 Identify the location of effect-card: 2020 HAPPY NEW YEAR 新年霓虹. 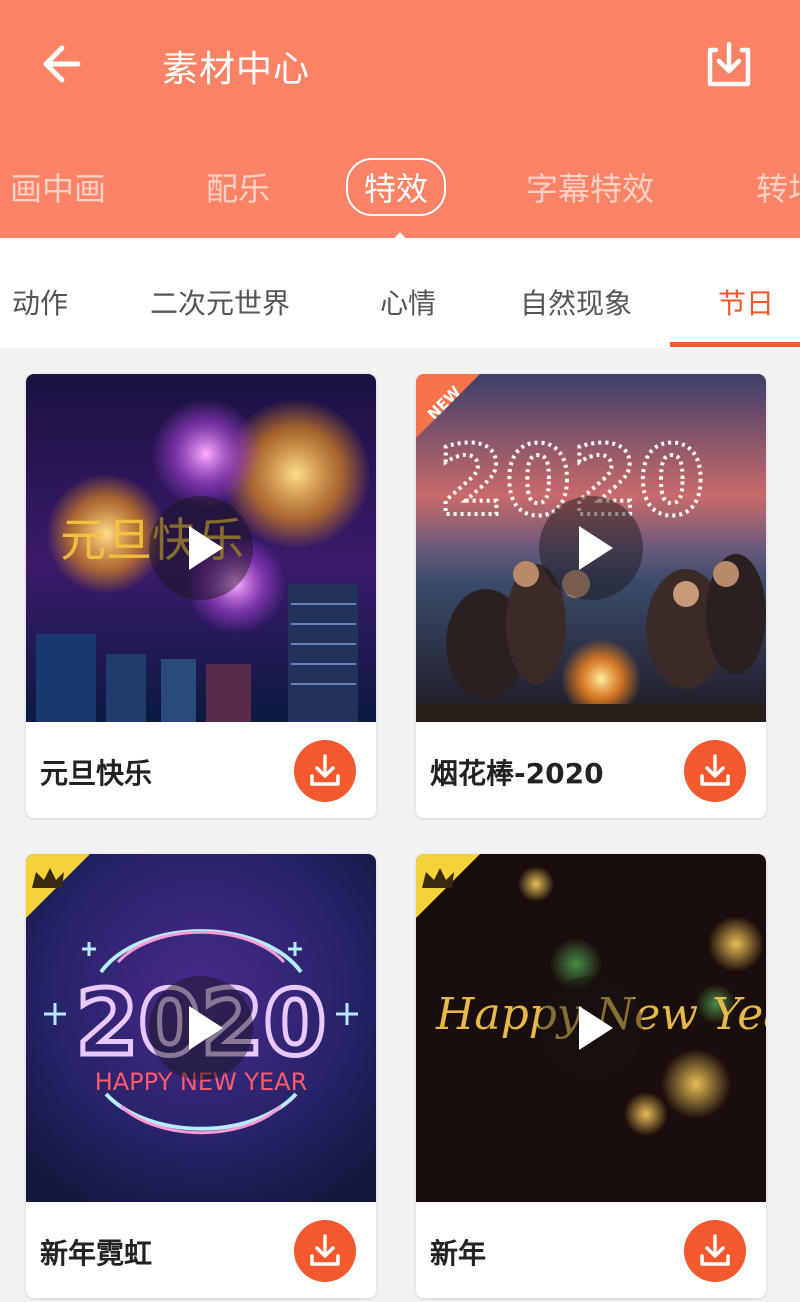
(201, 1076).